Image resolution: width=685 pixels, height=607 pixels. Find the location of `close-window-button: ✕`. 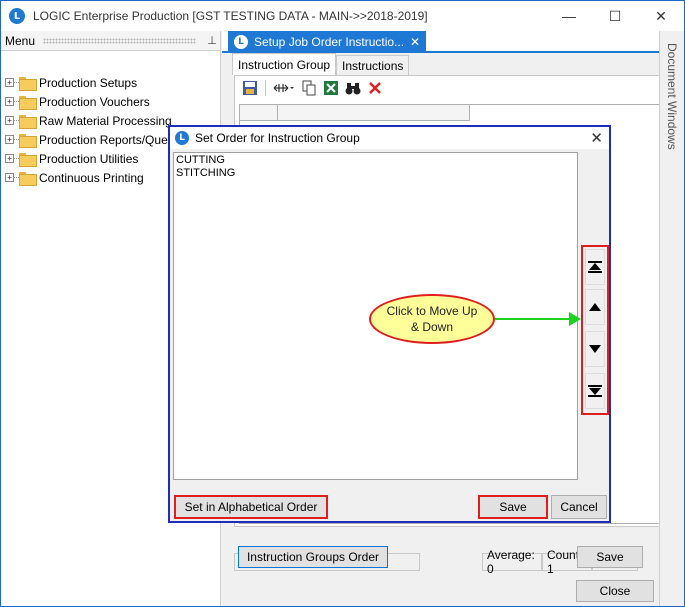

close-window-button: ✕ is located at coordinates (661, 16).